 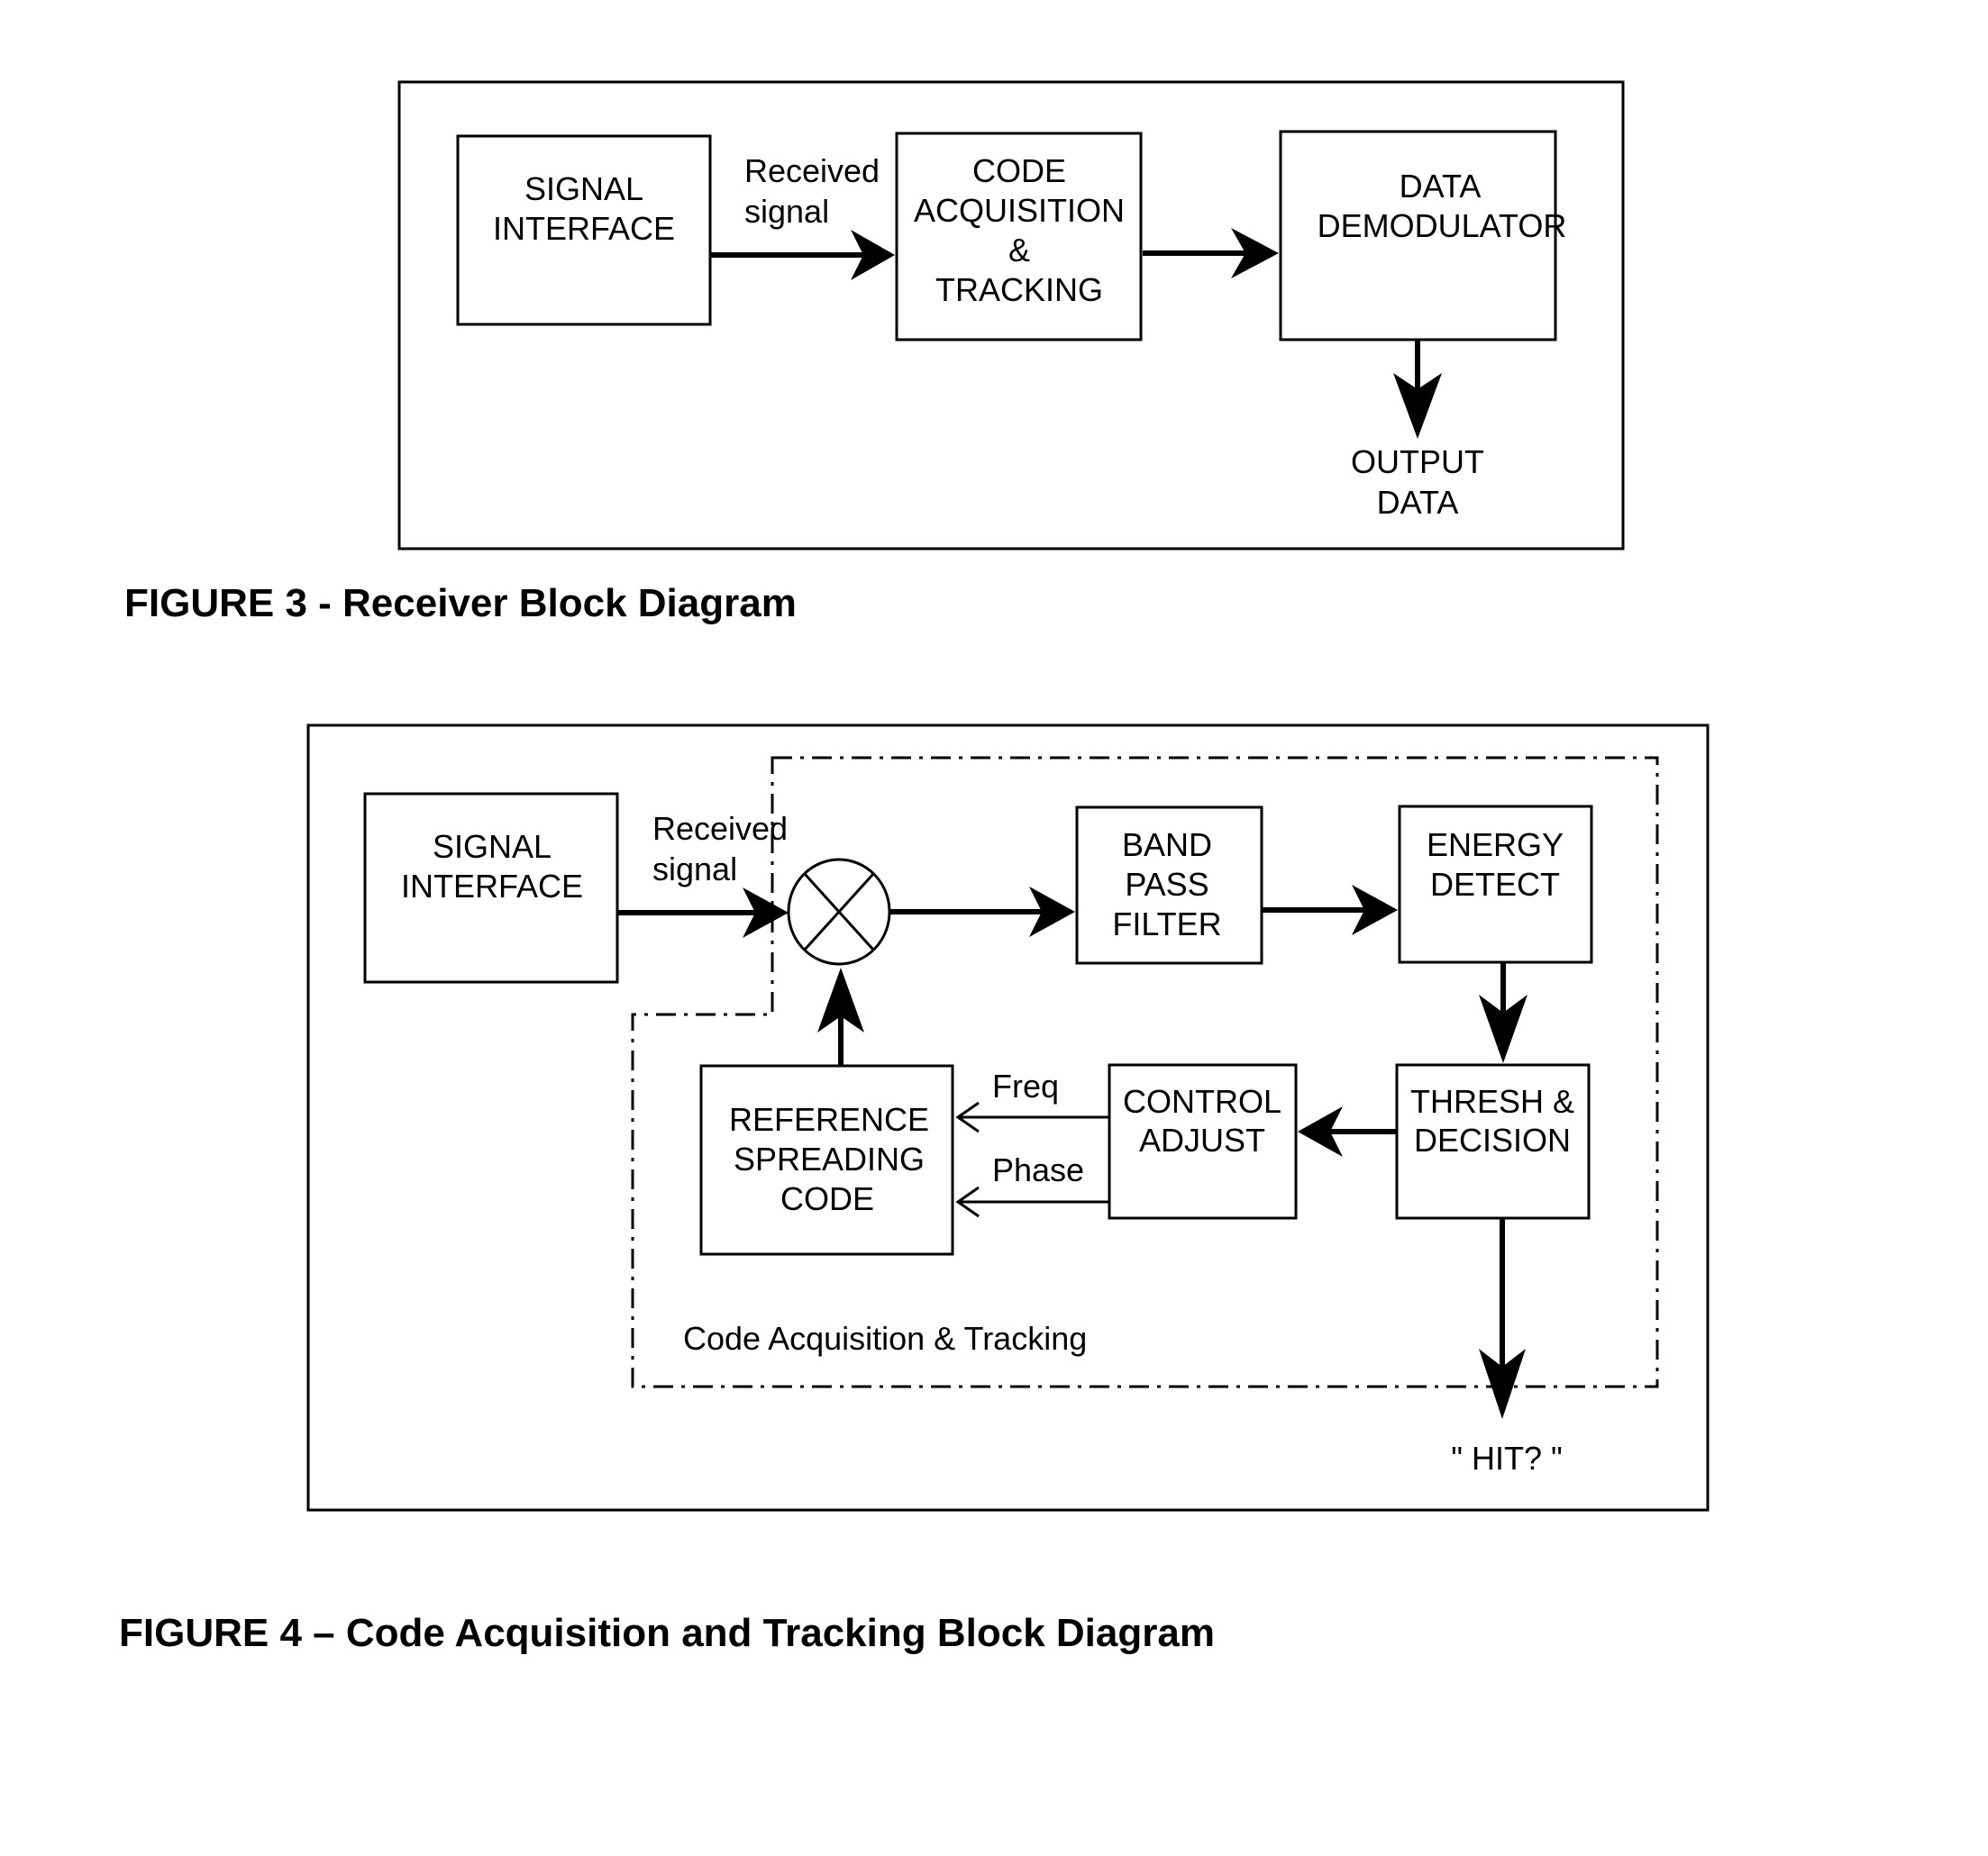 I want to click on block-label-line: DETECT, so click(x=1495, y=884).